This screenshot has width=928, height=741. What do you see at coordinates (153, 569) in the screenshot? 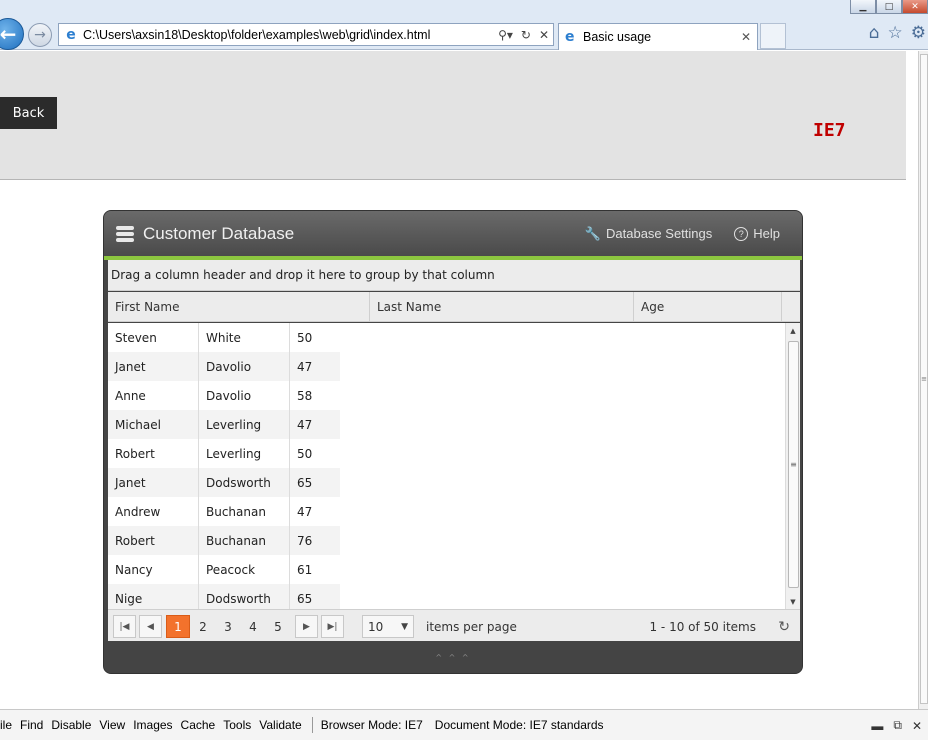
I see `cell-first-name: Nancy` at bounding box center [153, 569].